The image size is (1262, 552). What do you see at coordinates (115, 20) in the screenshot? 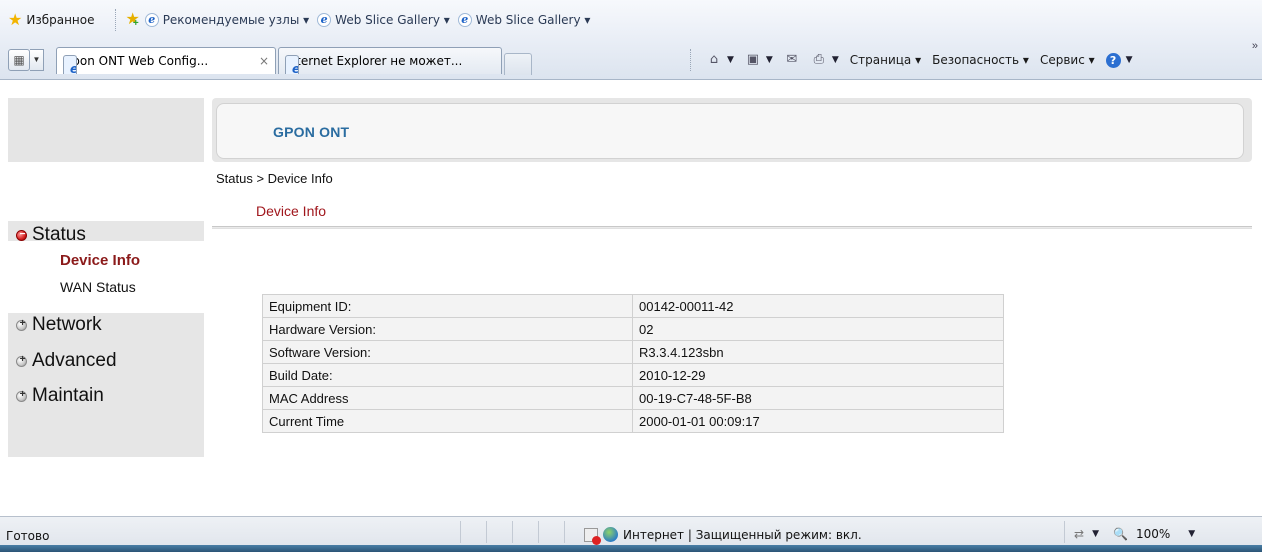
I see `favorites-separator` at bounding box center [115, 20].